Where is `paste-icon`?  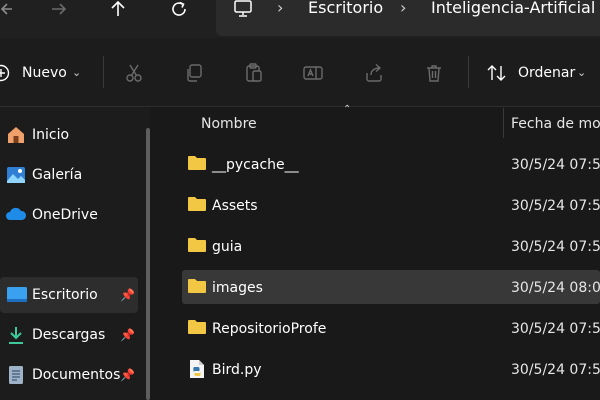 paste-icon is located at coordinates (254, 75).